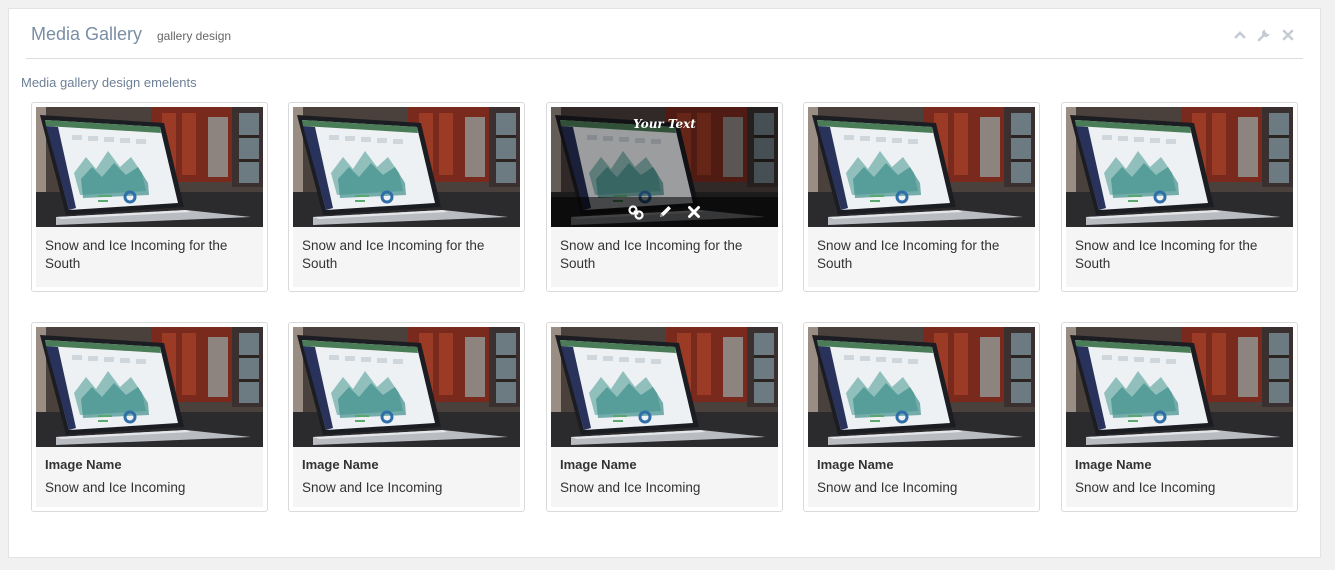 The height and width of the screenshot is (570, 1335). What do you see at coordinates (665, 212) in the screenshot?
I see `pencil-icon` at bounding box center [665, 212].